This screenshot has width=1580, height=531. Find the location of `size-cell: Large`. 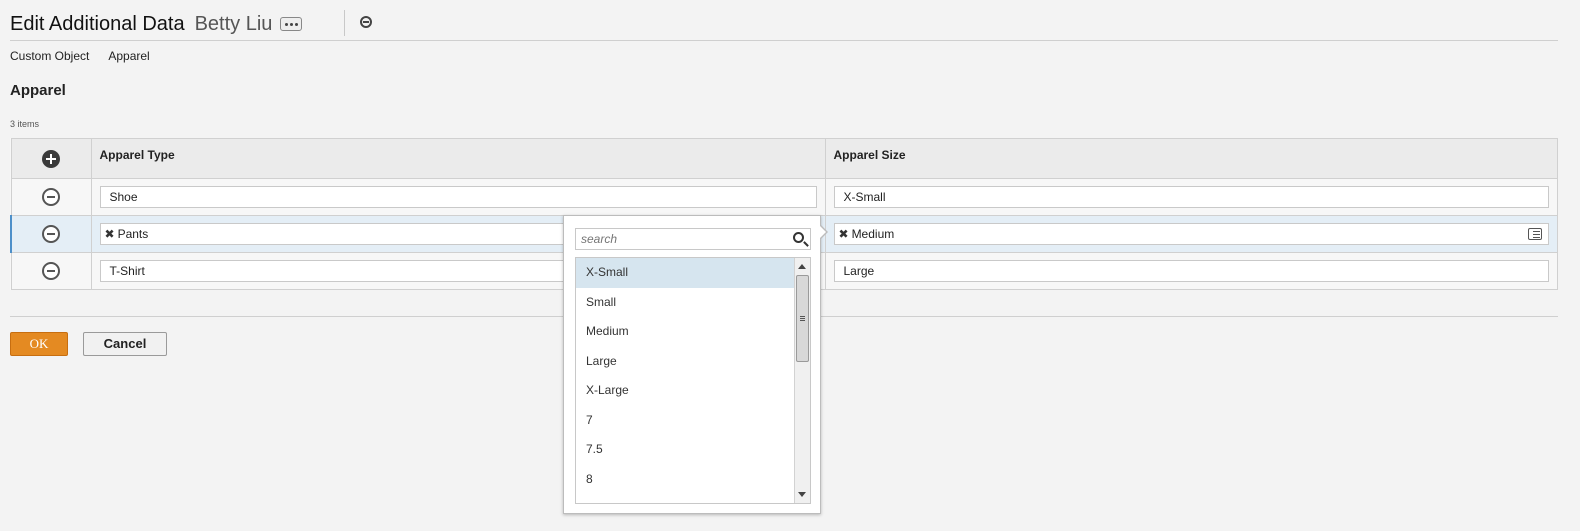

size-cell: Large is located at coordinates (1191, 271).